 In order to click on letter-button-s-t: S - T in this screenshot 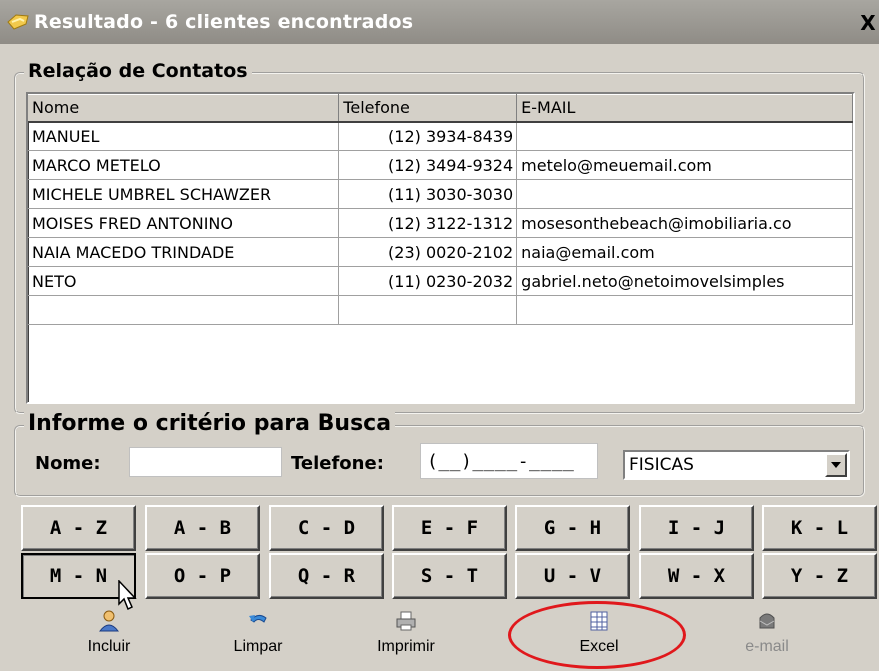, I will do `click(449, 576)`.